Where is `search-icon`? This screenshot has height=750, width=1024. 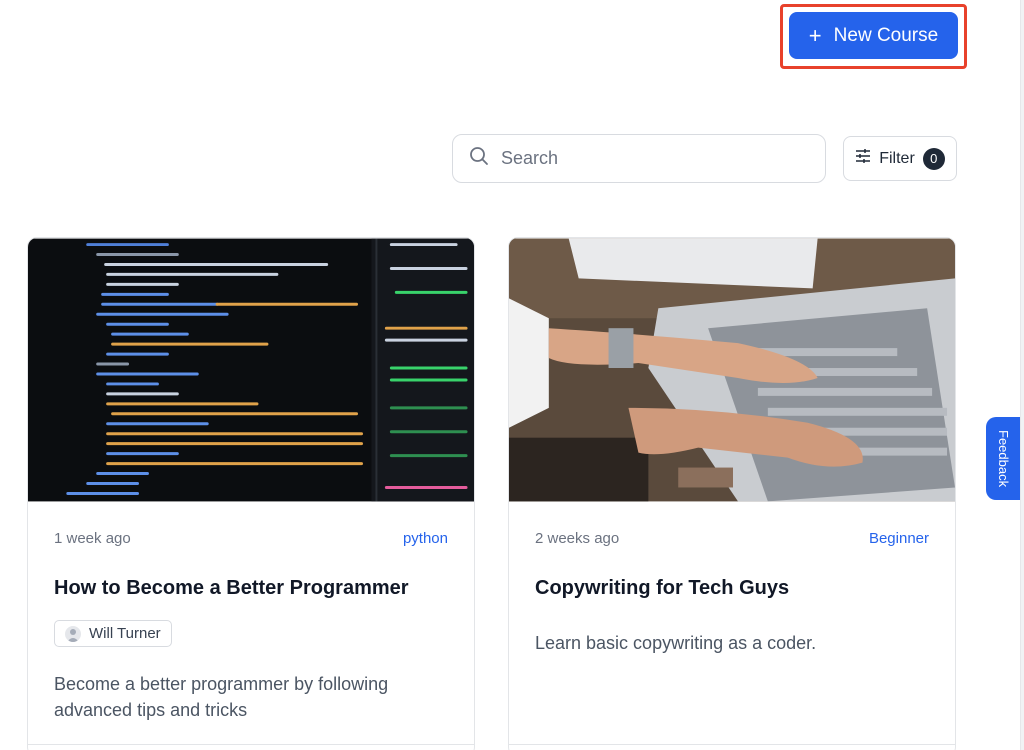
search-icon is located at coordinates (479, 158).